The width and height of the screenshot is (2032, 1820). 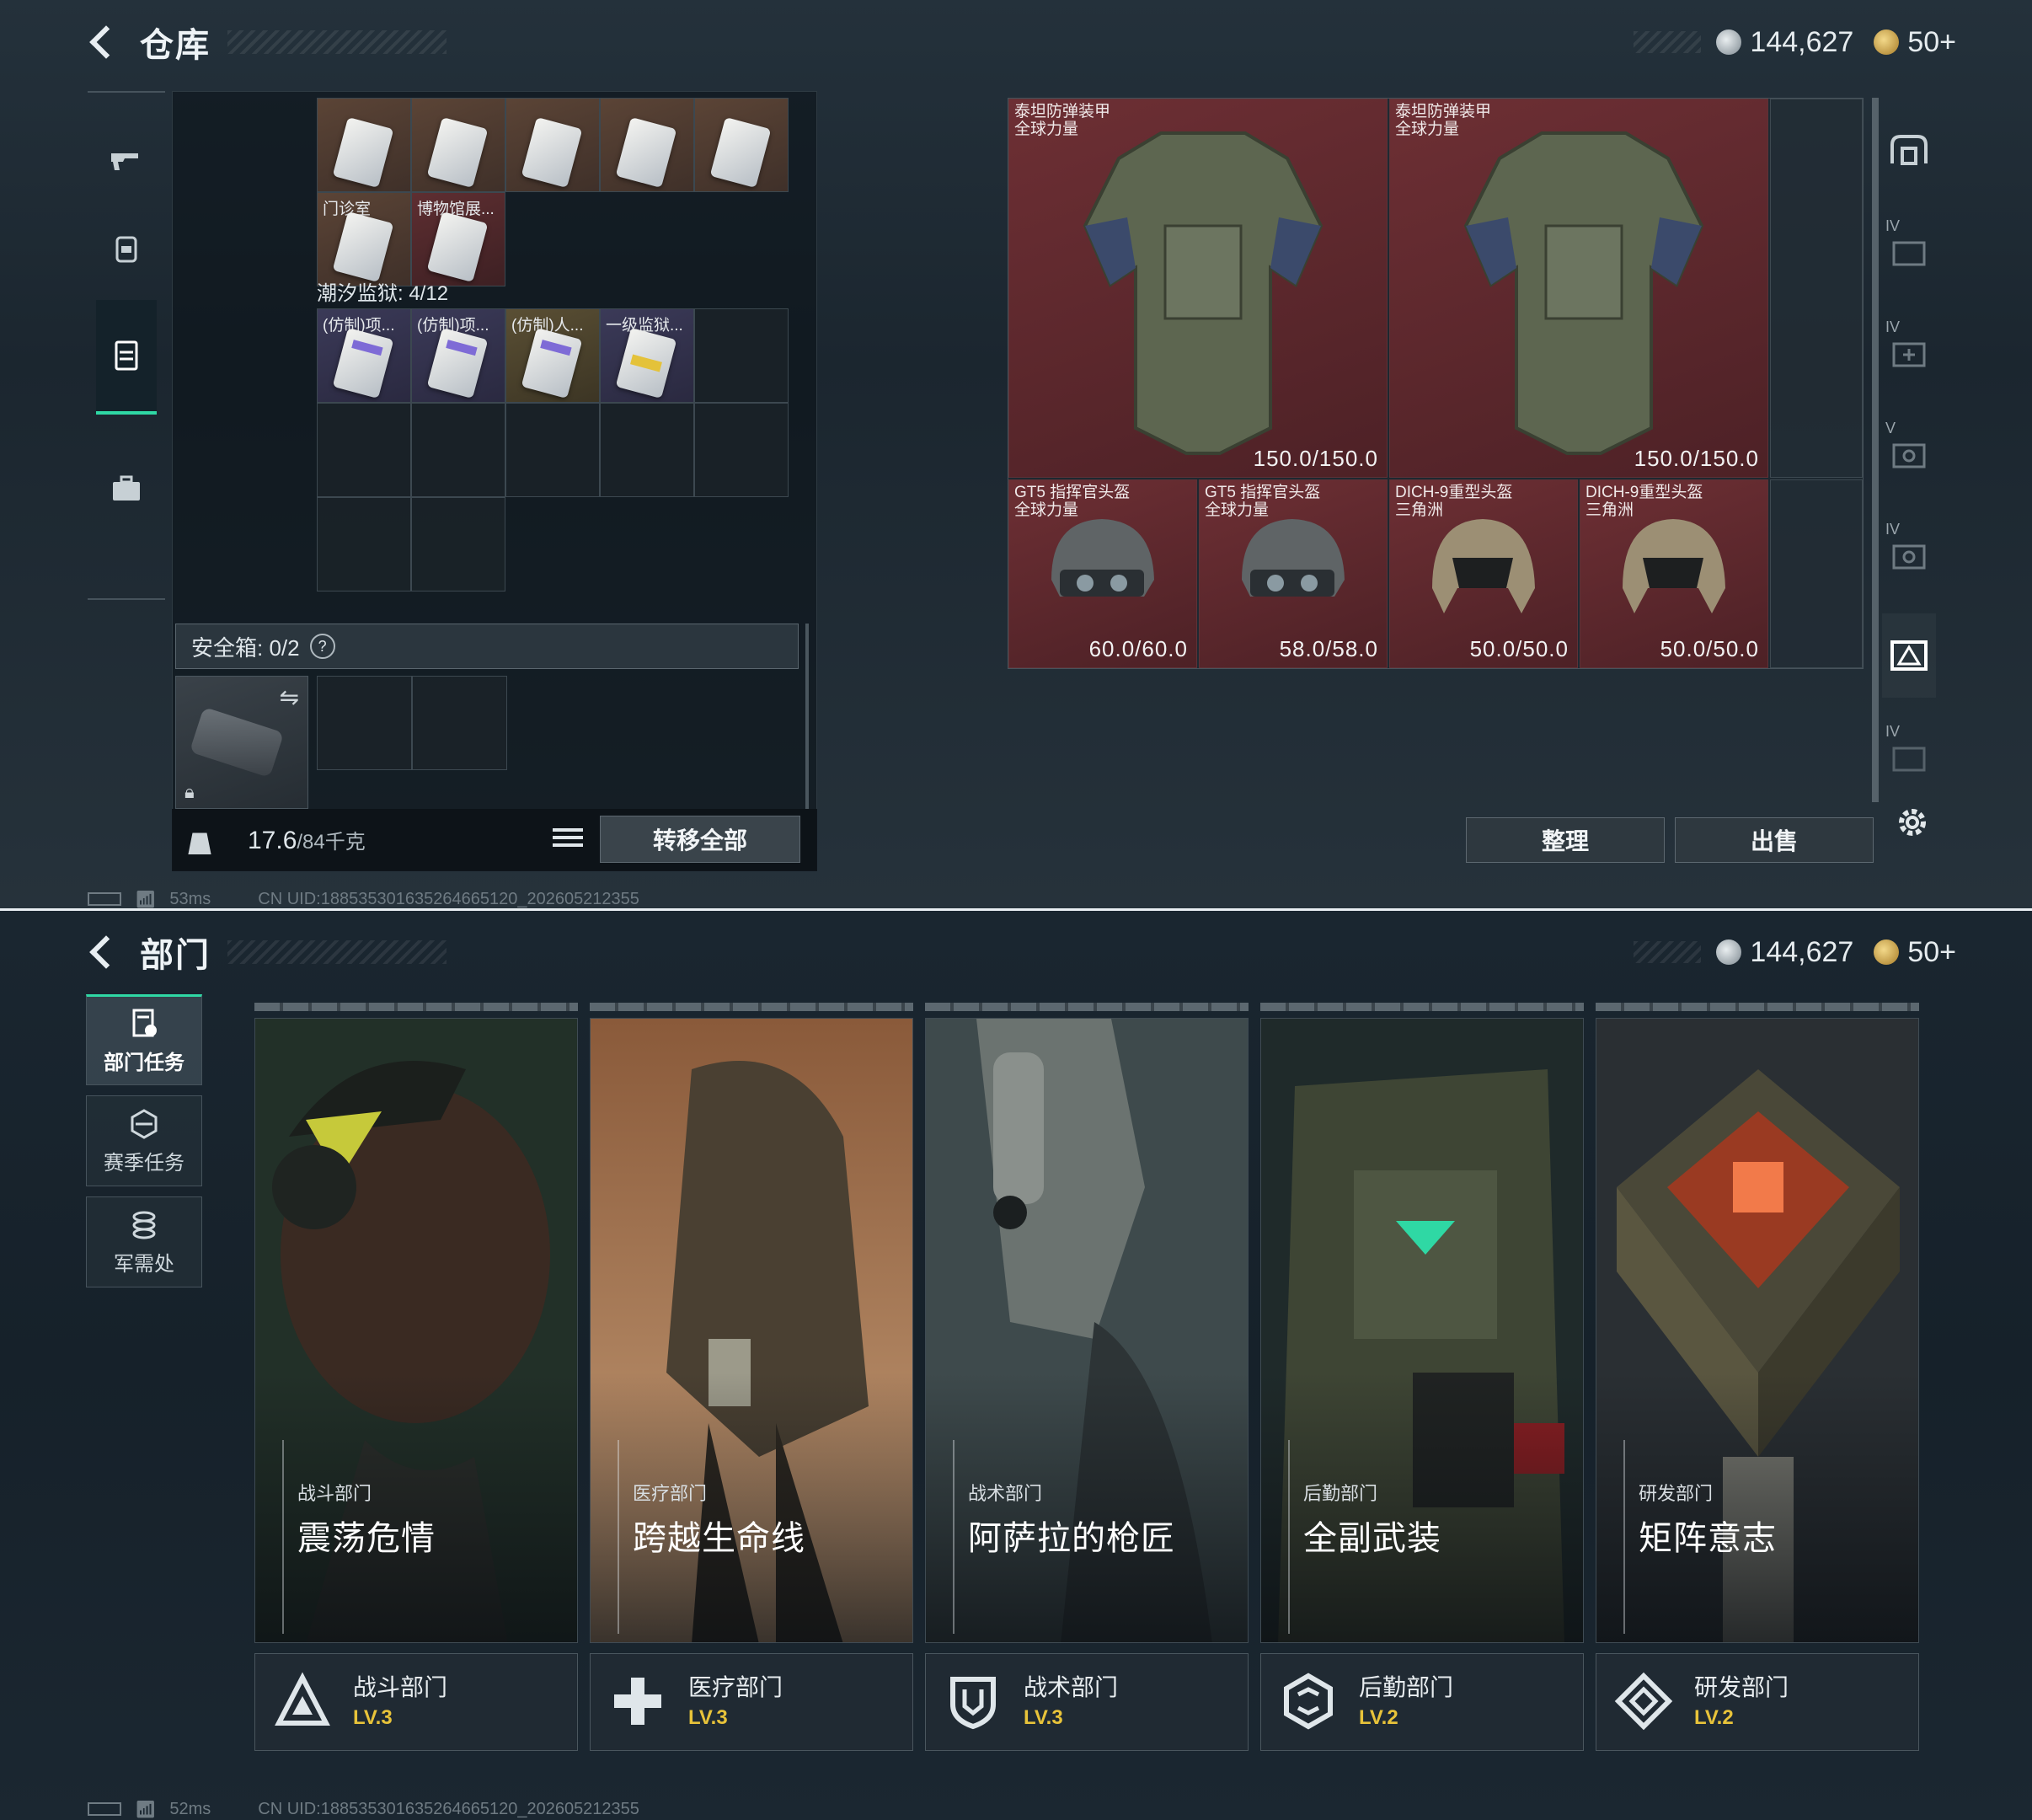 I want to click on card-artwork: 战术部门 阿萨拉的枪匠, so click(x=1087, y=1330).